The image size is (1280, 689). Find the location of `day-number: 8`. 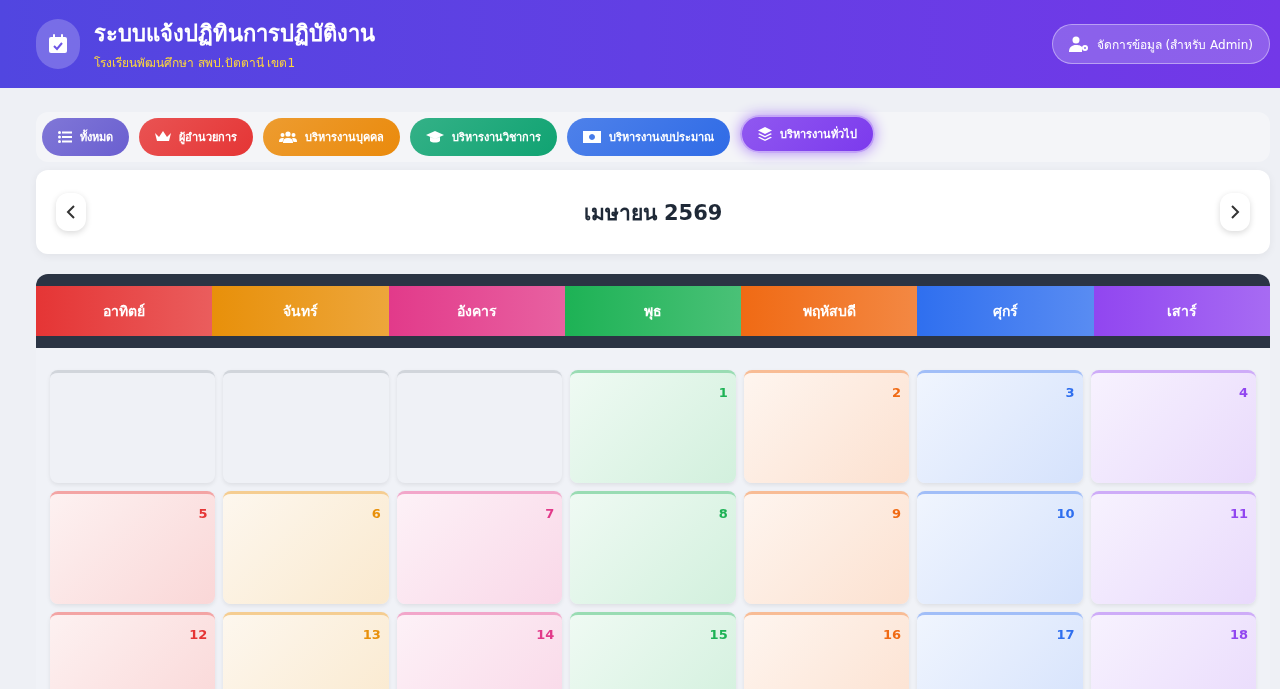

day-number: 8 is located at coordinates (723, 513).